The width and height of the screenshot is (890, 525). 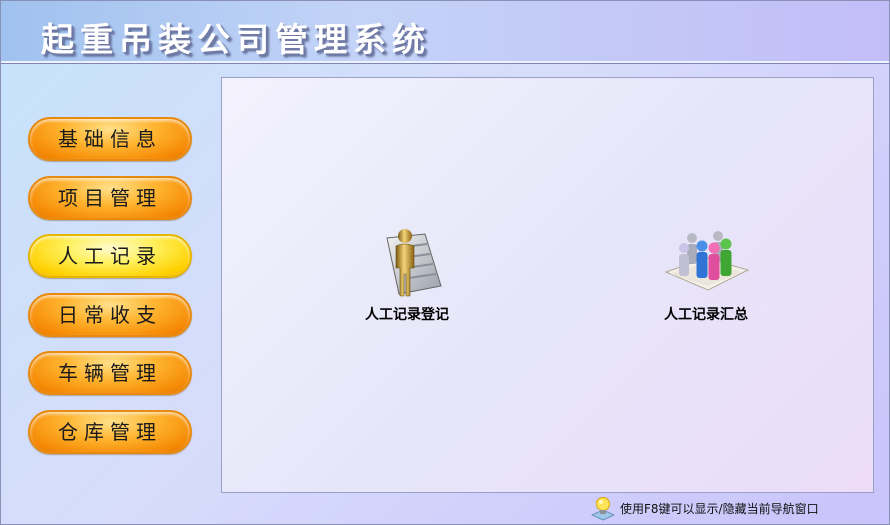 What do you see at coordinates (110, 256) in the screenshot?
I see `sidebar-item-labor-records: 人工记录` at bounding box center [110, 256].